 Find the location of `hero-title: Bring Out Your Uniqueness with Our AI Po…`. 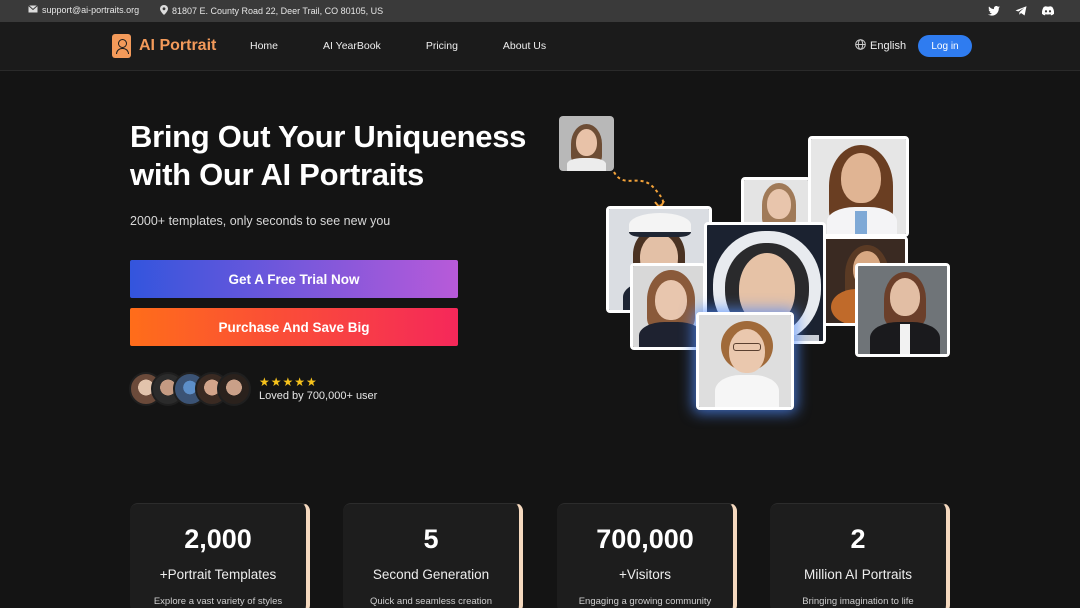

hero-title: Bring Out Your Uniqueness with Our AI Po… is located at coordinates (328, 155).